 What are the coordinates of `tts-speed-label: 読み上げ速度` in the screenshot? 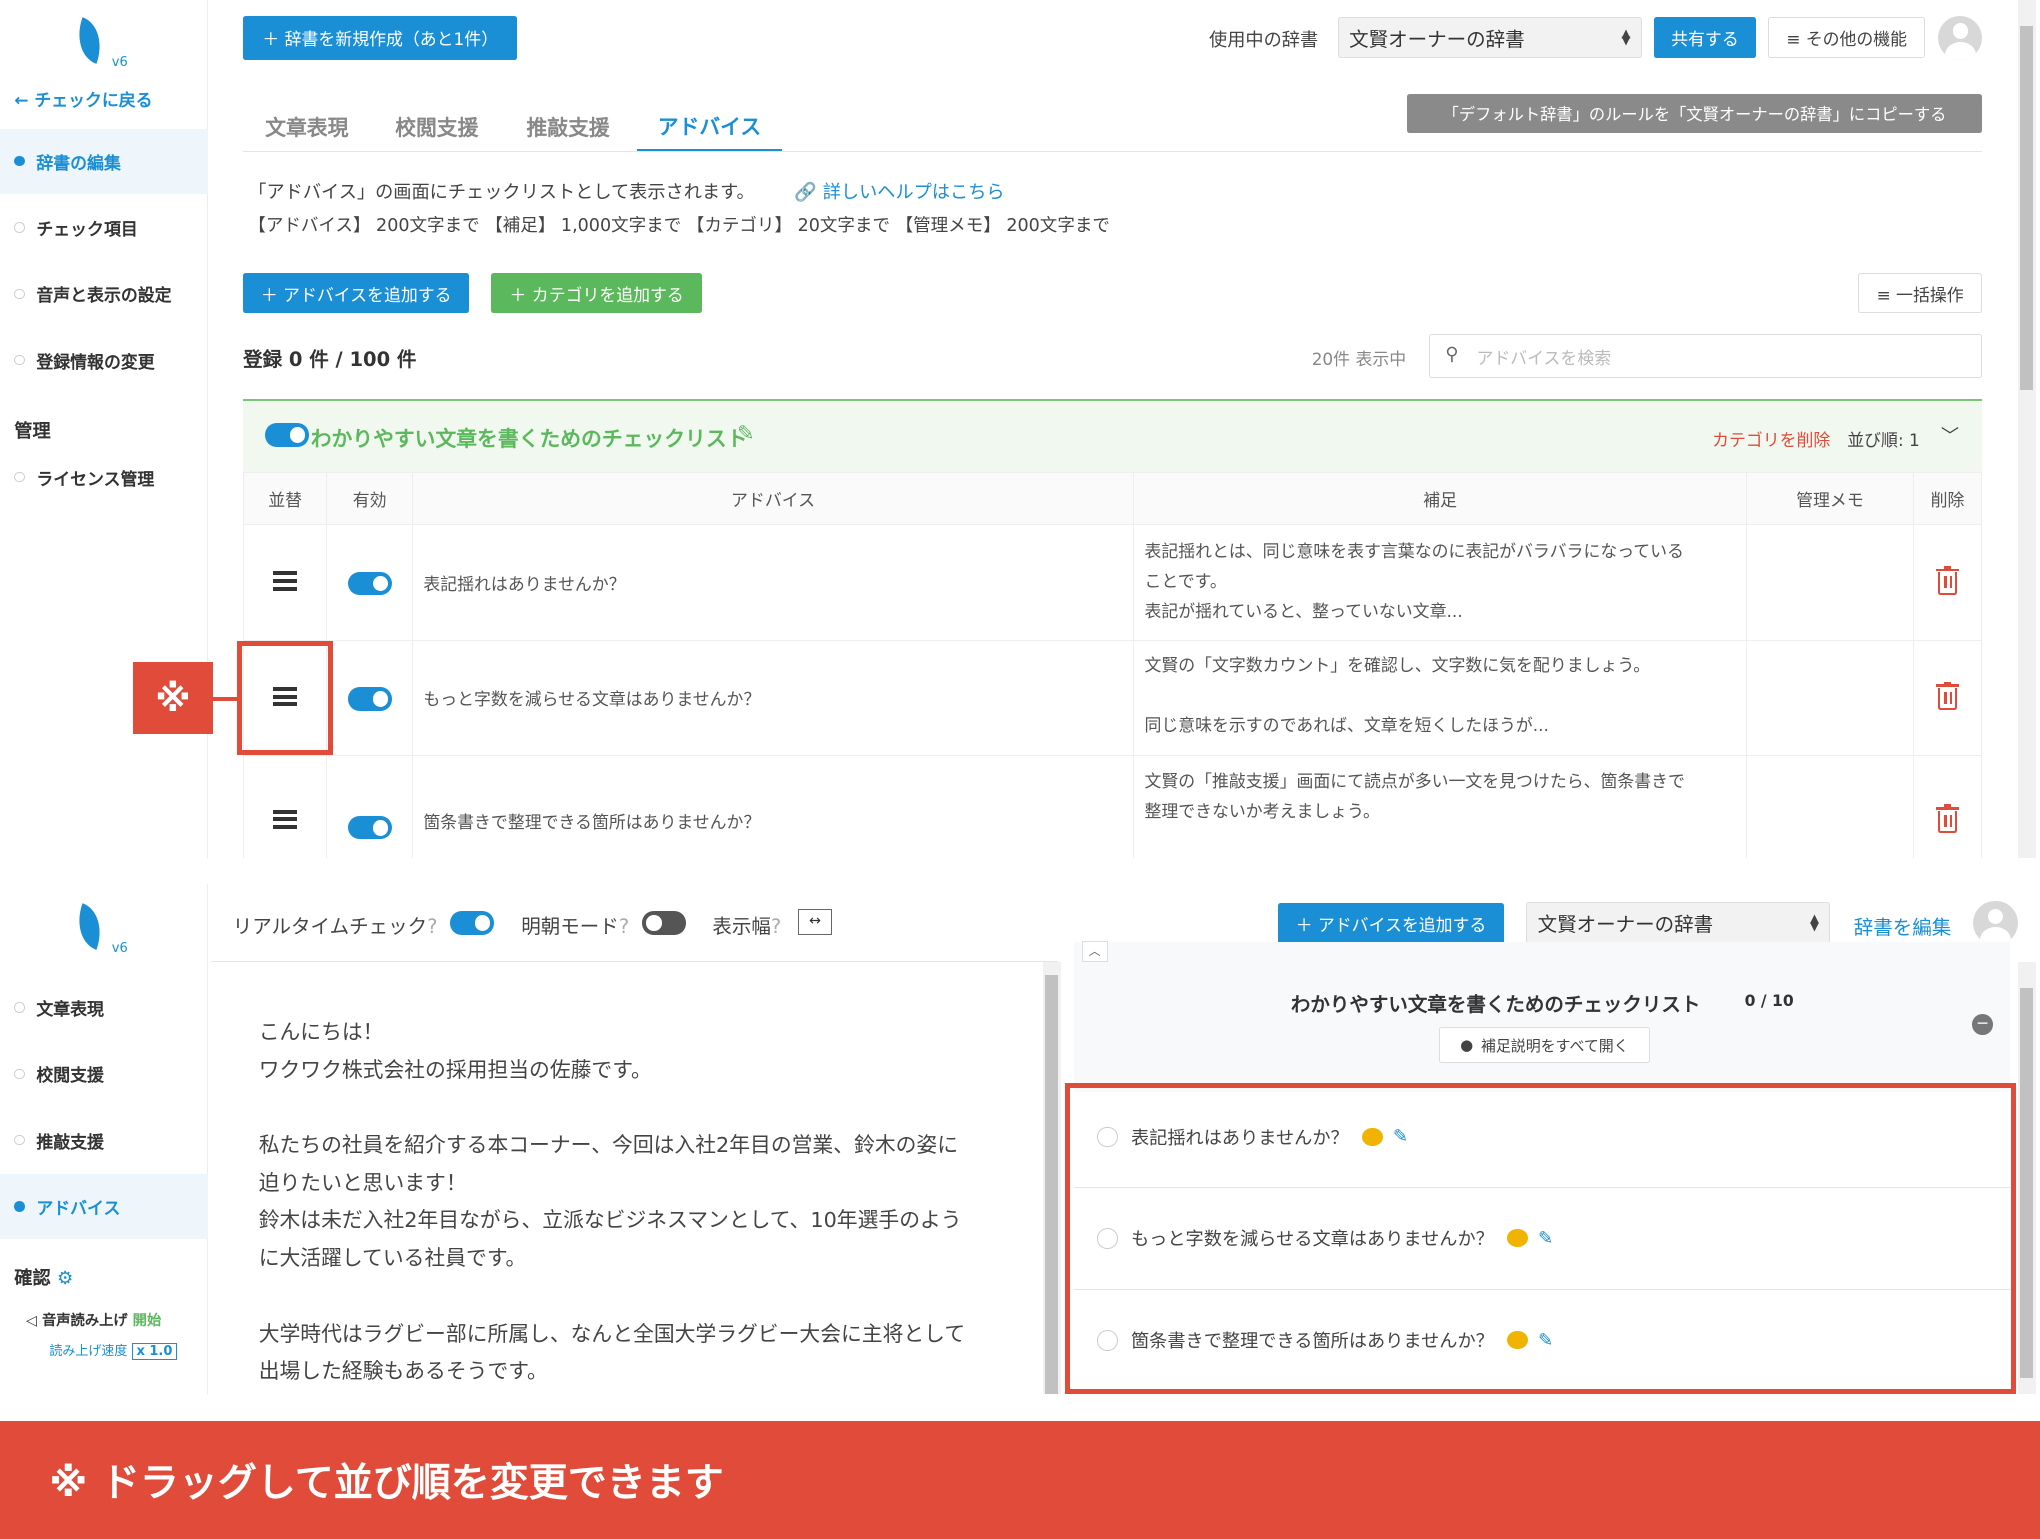 It's located at (88, 1352).